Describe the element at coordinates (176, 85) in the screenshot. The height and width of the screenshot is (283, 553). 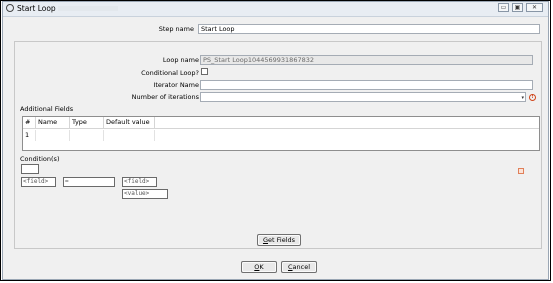
I see `iterator-name-label: Iterator Name` at that location.